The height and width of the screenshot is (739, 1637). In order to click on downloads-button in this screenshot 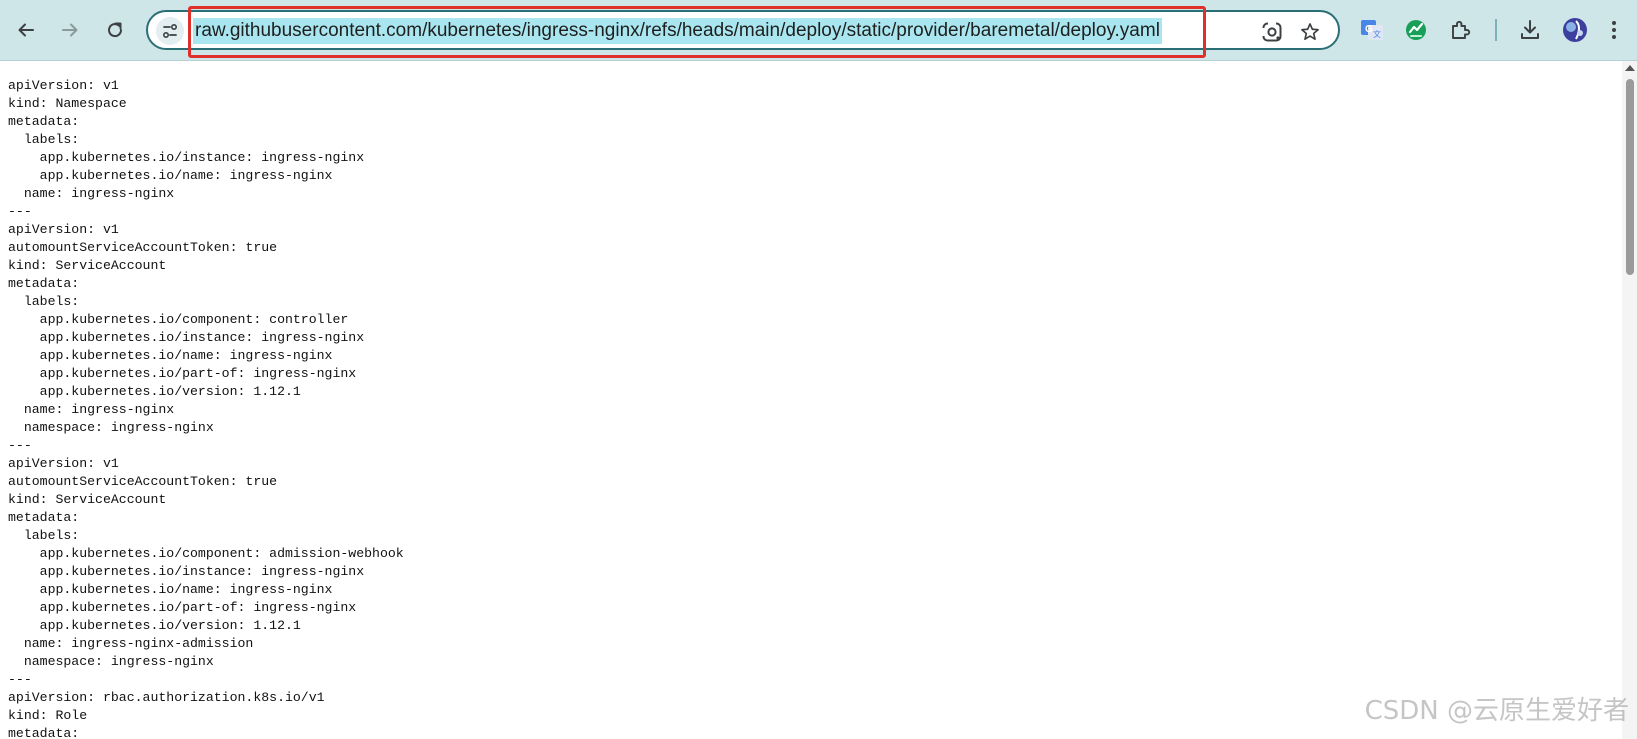, I will do `click(1530, 30)`.